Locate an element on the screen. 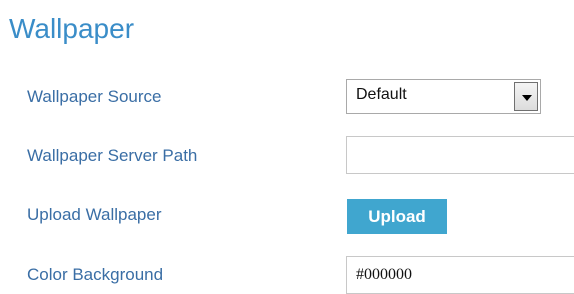 This screenshot has width=574, height=294. upload-wallpaper-label: Upload Wallpaper is located at coordinates (94, 214).